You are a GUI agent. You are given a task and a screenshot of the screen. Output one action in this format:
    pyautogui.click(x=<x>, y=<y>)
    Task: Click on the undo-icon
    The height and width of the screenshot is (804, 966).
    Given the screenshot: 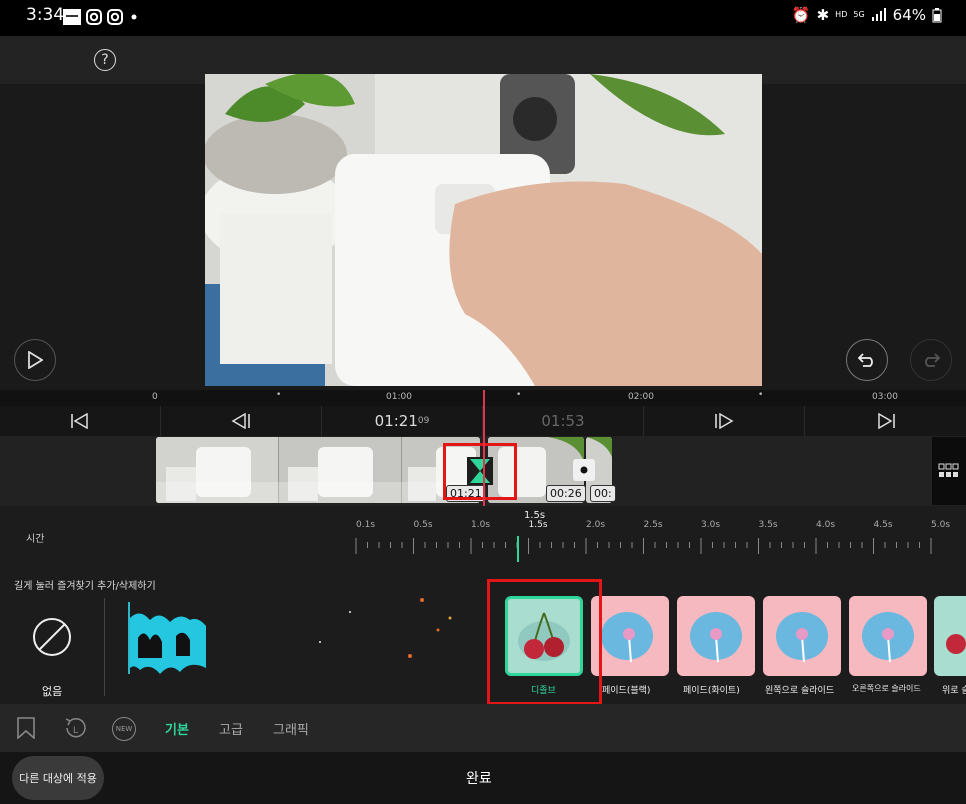 What is the action you would take?
    pyautogui.click(x=865, y=360)
    